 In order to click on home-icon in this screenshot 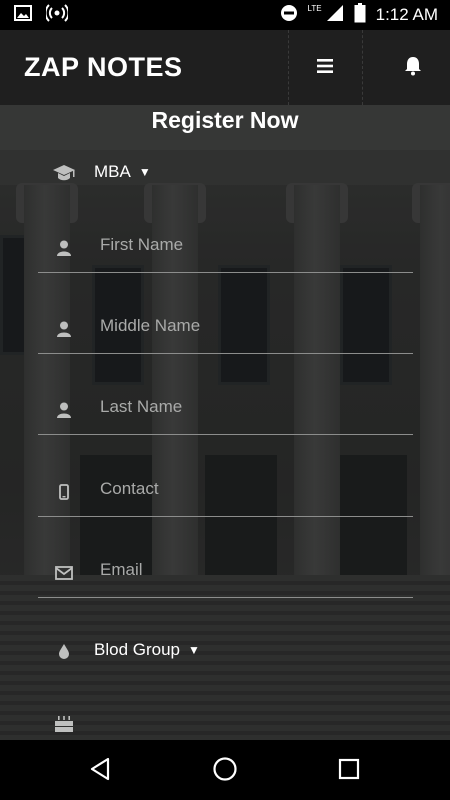, I will do `click(225, 771)`.